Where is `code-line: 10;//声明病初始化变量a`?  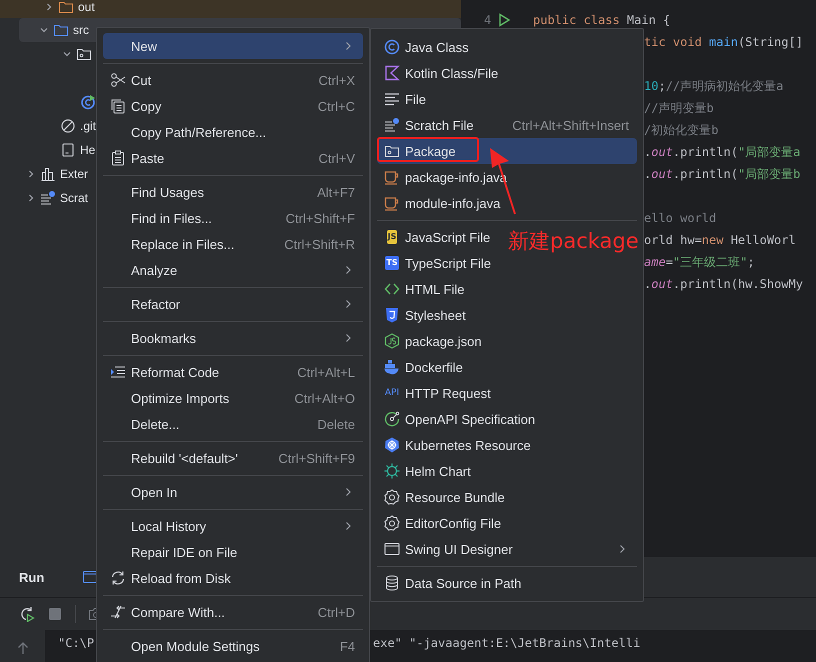 code-line: 10;//声明病初始化变量a is located at coordinates (714, 86).